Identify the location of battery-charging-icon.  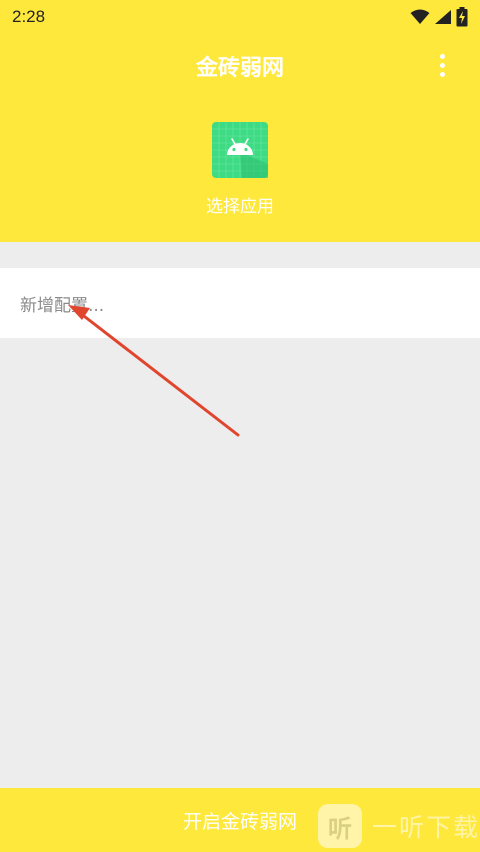
(462, 17).